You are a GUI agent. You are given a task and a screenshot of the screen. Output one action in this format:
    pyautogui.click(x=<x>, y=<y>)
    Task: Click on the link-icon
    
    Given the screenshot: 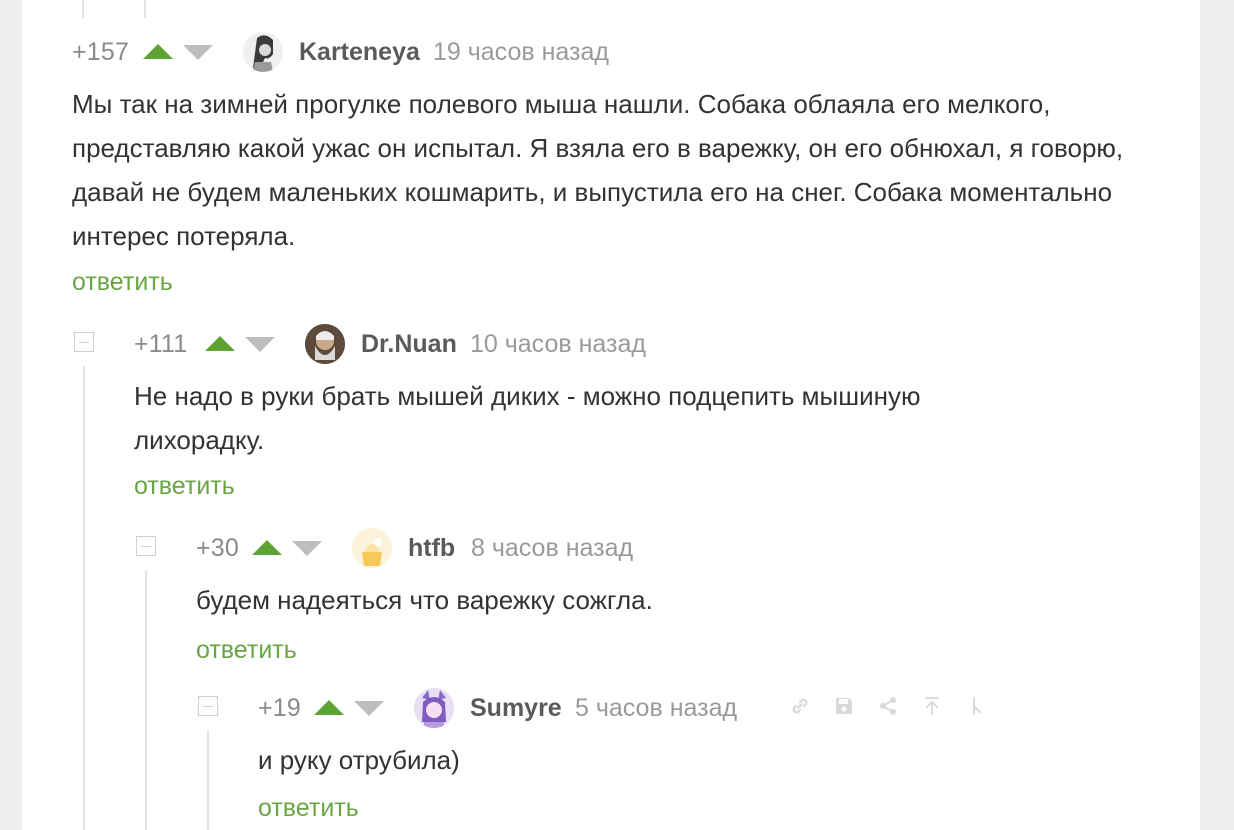 What is the action you would take?
    pyautogui.click(x=800, y=706)
    